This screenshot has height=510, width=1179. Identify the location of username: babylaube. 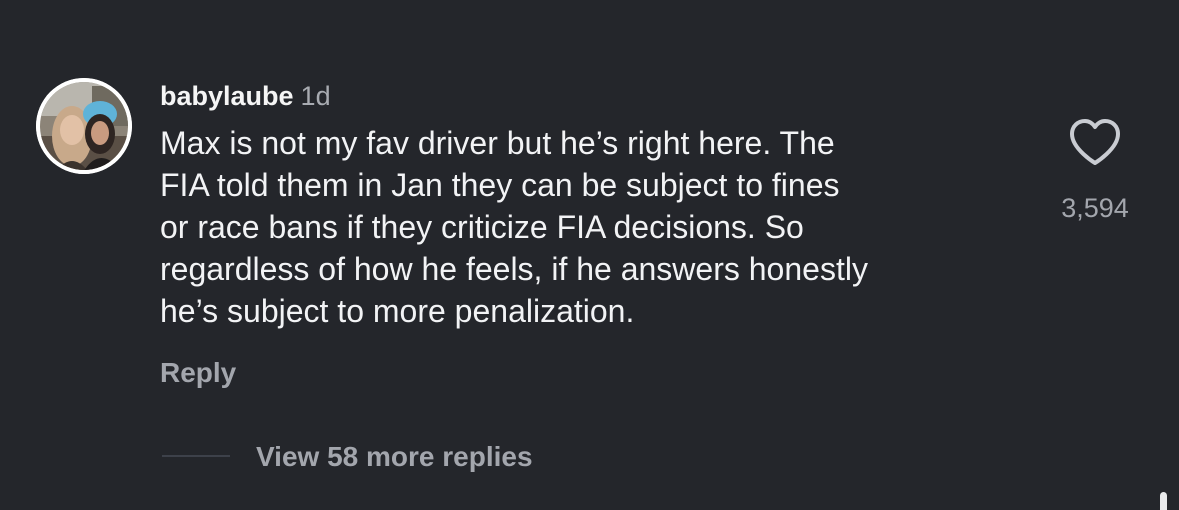
(227, 96).